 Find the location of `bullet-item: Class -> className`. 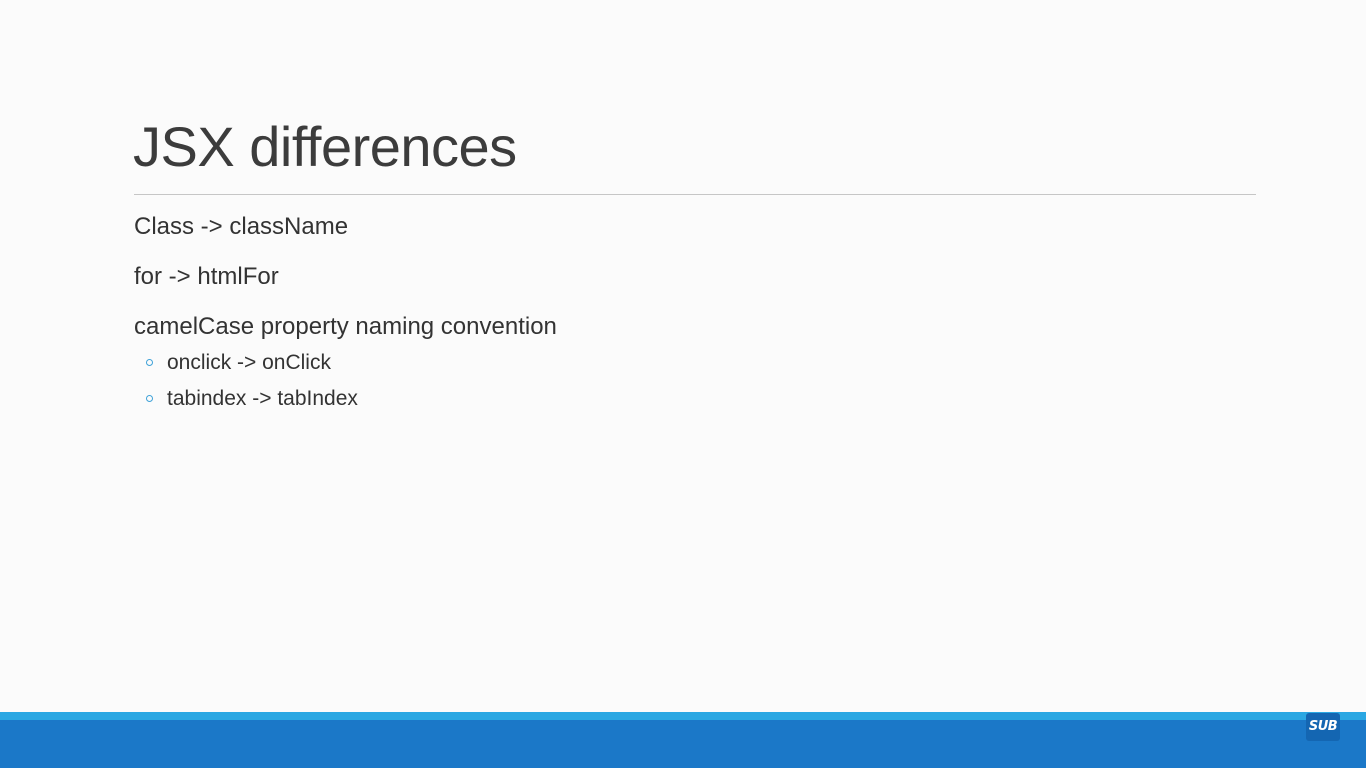

bullet-item: Class -> className is located at coordinates (345, 227).